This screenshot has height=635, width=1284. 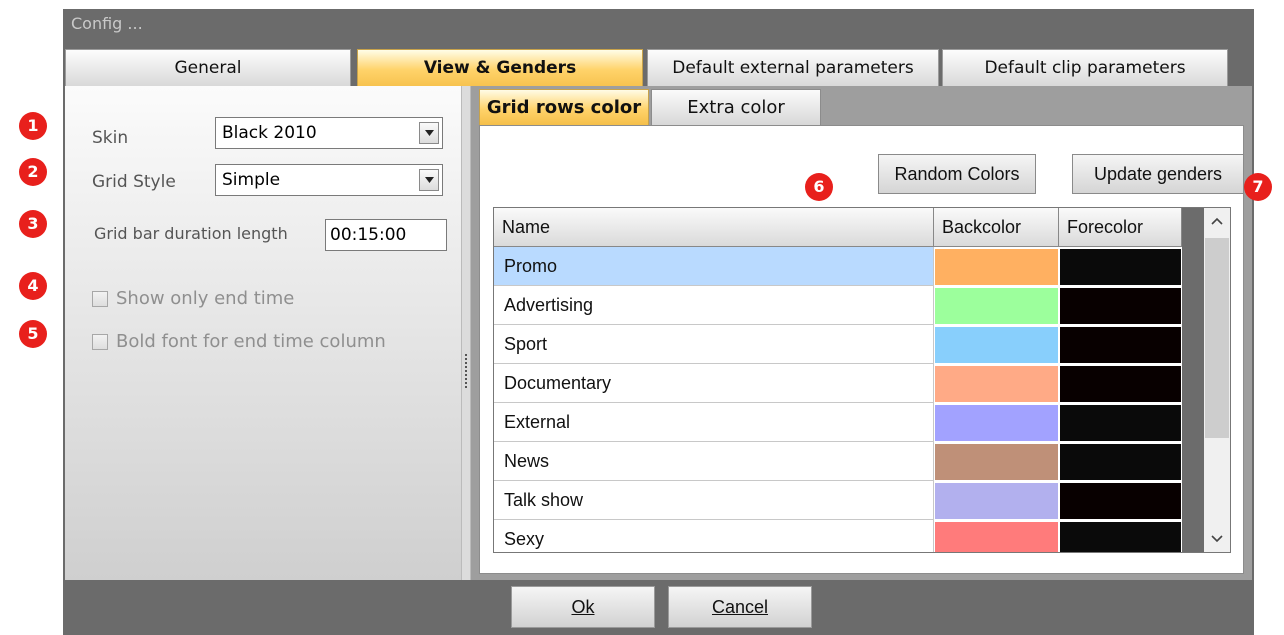 What do you see at coordinates (714, 461) in the screenshot?
I see `cell-name: News` at bounding box center [714, 461].